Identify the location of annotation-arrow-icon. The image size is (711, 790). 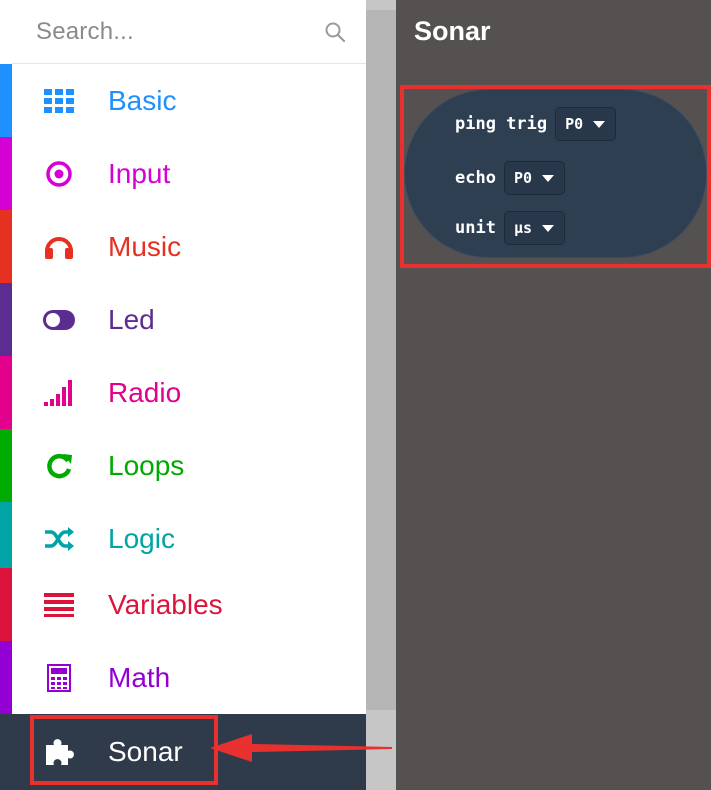
(301, 748).